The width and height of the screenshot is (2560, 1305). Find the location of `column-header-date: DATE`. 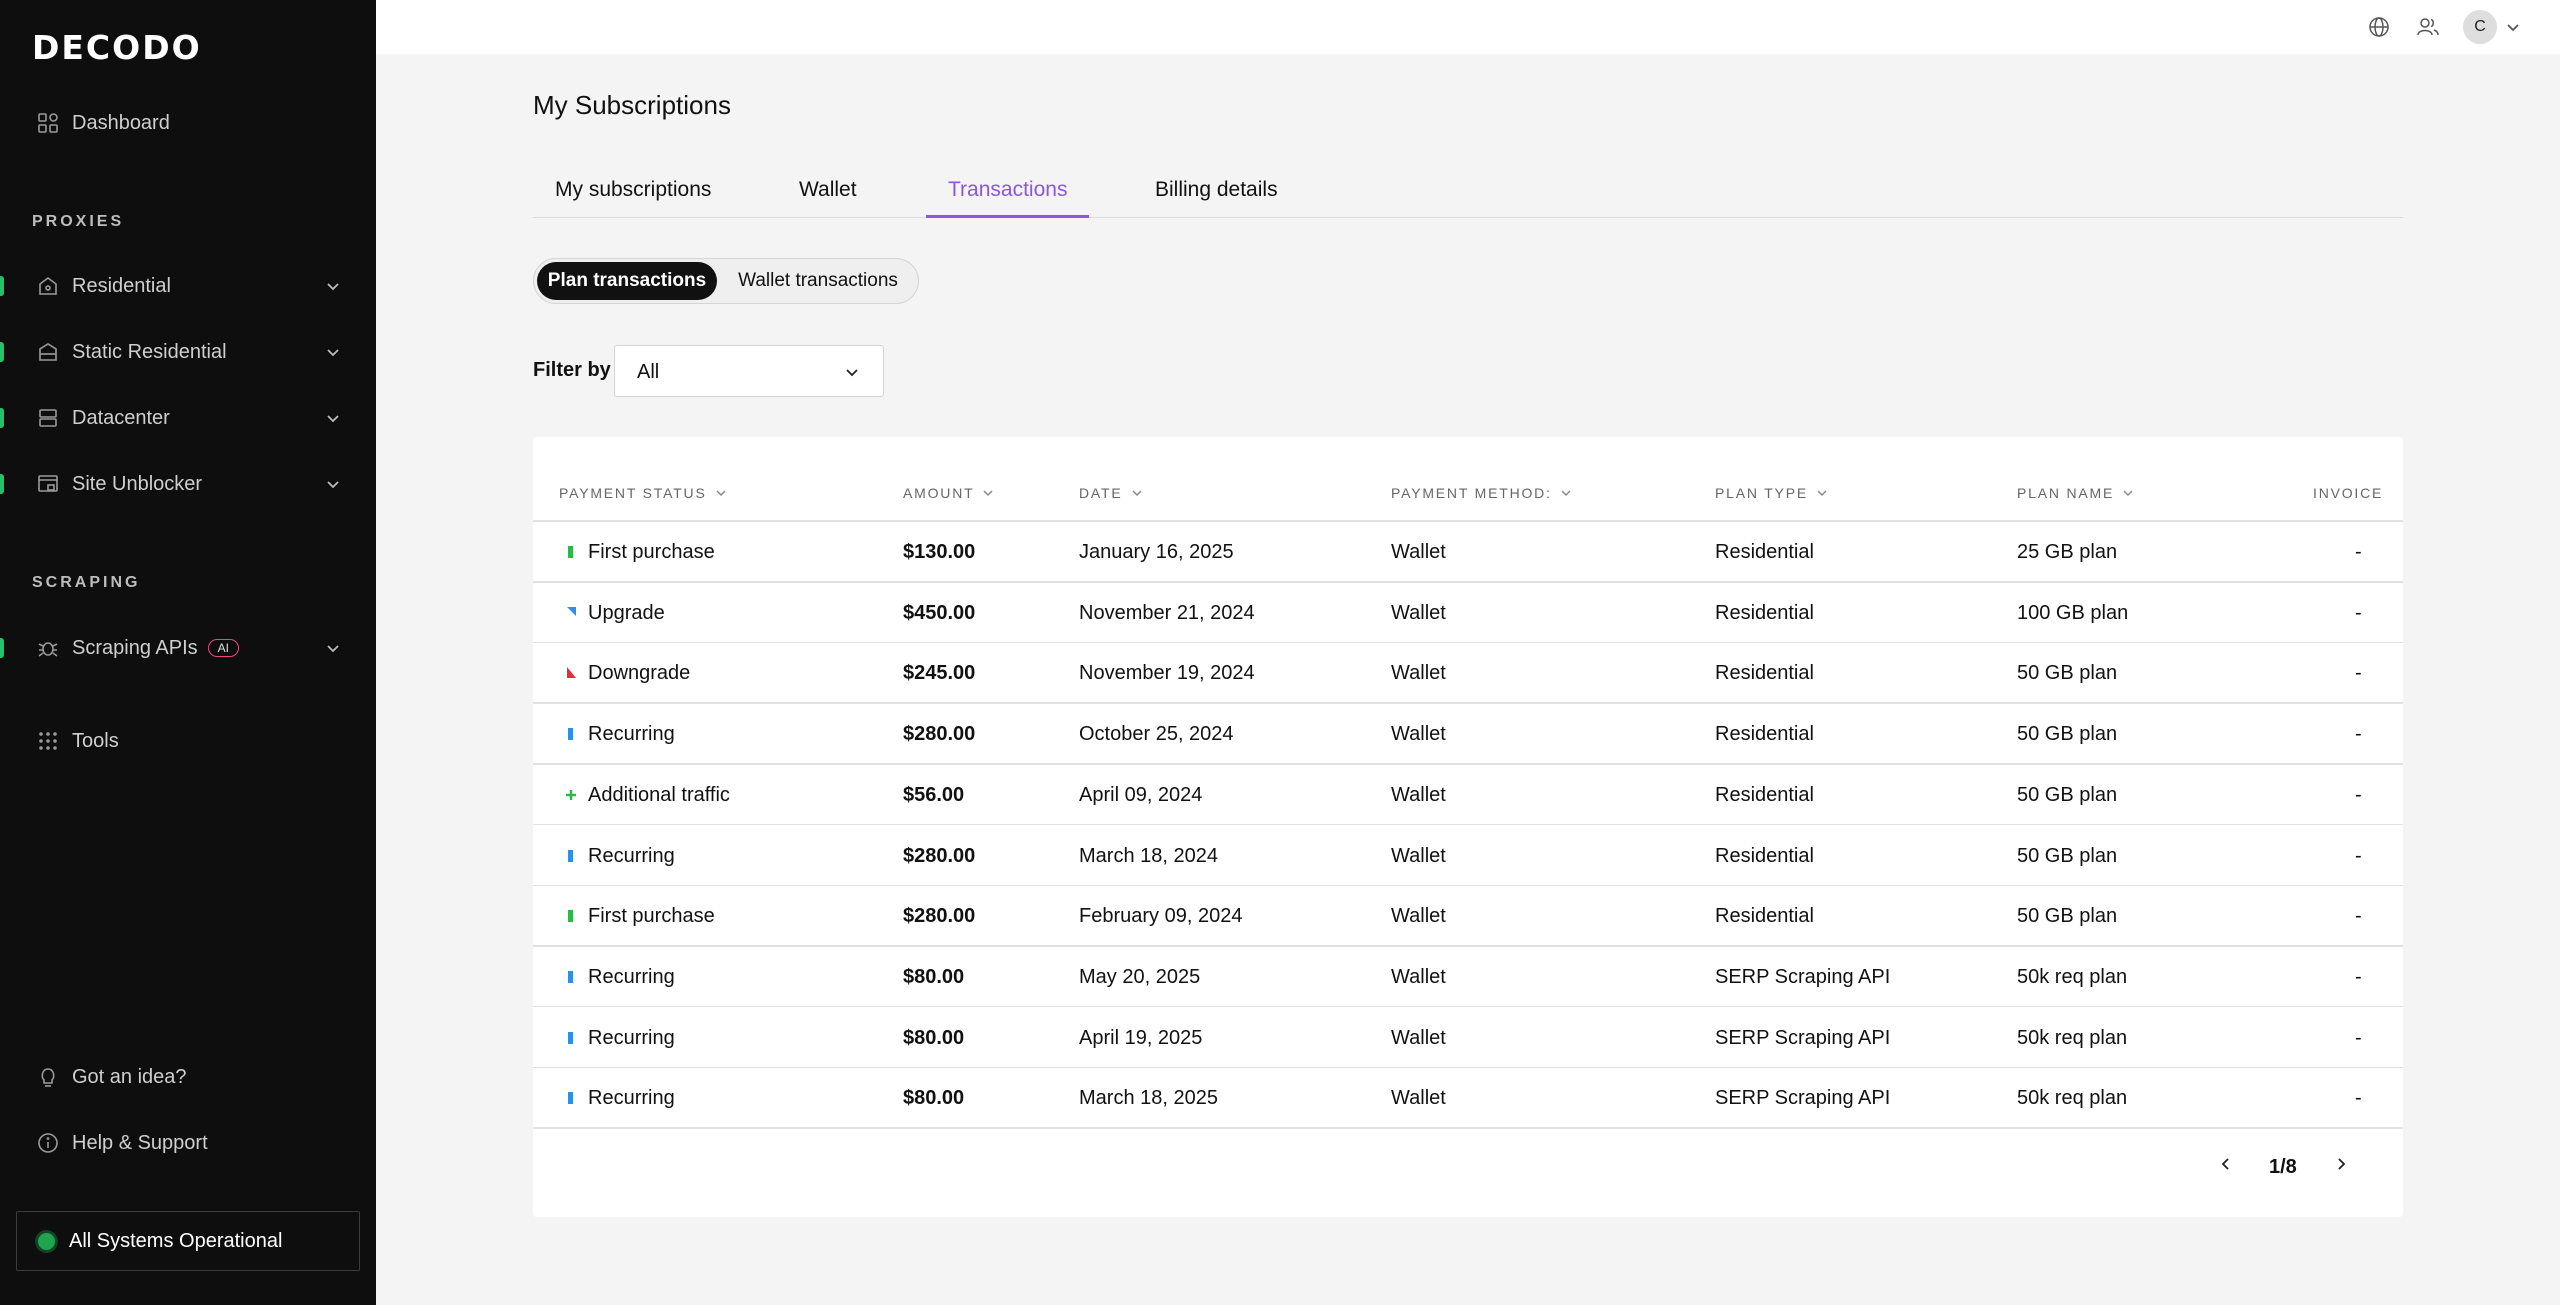

column-header-date: DATE is located at coordinates (1111, 493).